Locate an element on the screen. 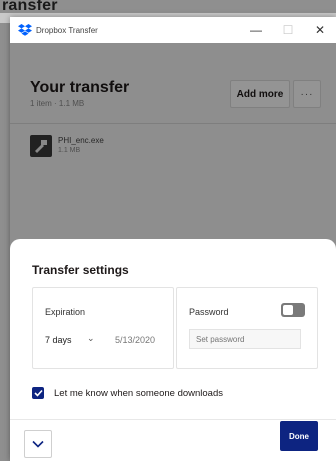  password-toggle is located at coordinates (293, 310).